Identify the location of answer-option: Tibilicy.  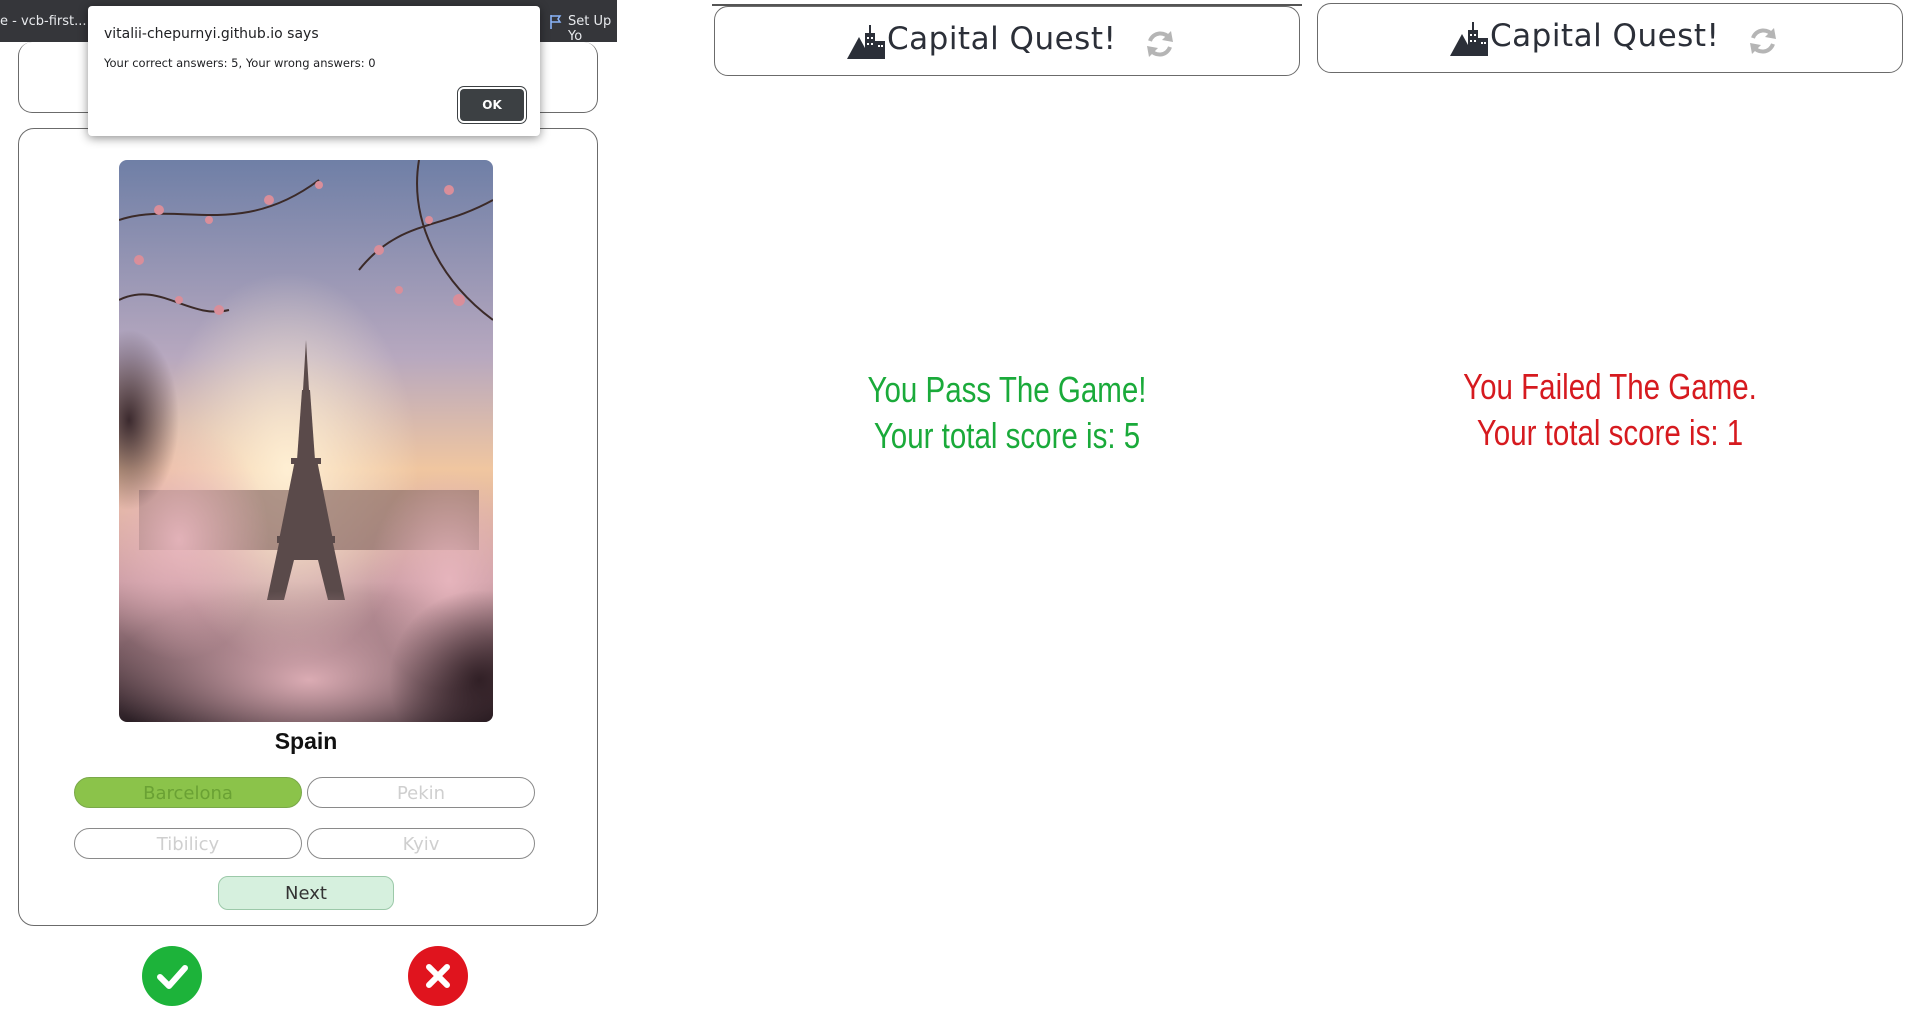
(188, 843).